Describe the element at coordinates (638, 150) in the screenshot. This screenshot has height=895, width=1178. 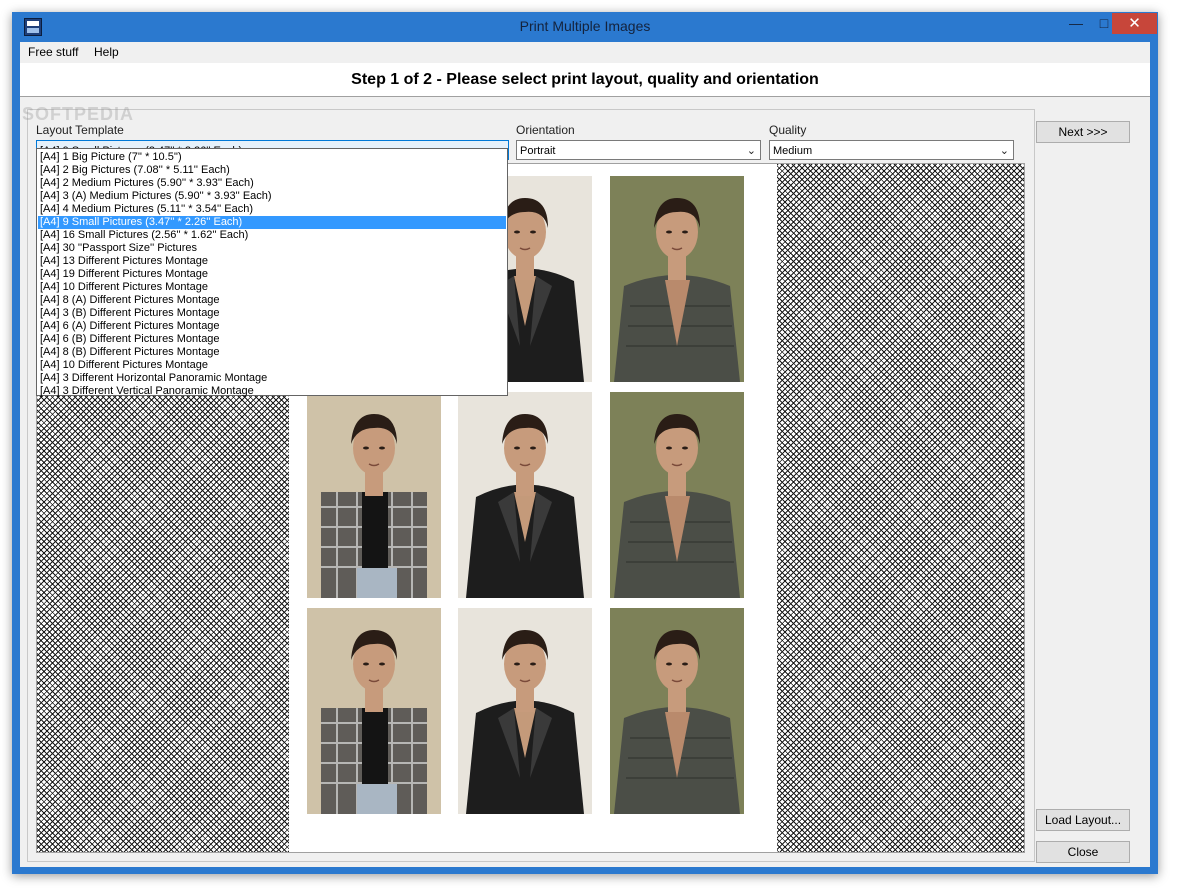
I see `orientation-combo: Portrait ⌄` at that location.